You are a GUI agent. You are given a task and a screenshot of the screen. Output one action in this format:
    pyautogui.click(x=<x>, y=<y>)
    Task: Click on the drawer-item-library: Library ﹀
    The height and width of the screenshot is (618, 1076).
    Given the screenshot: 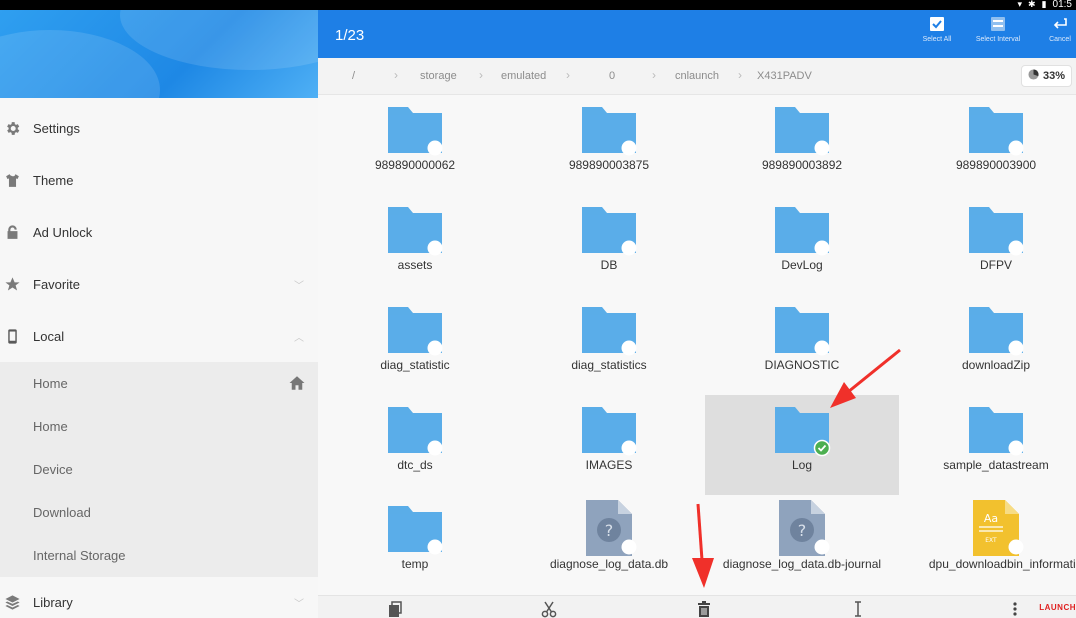 What is the action you would take?
    pyautogui.click(x=159, y=597)
    